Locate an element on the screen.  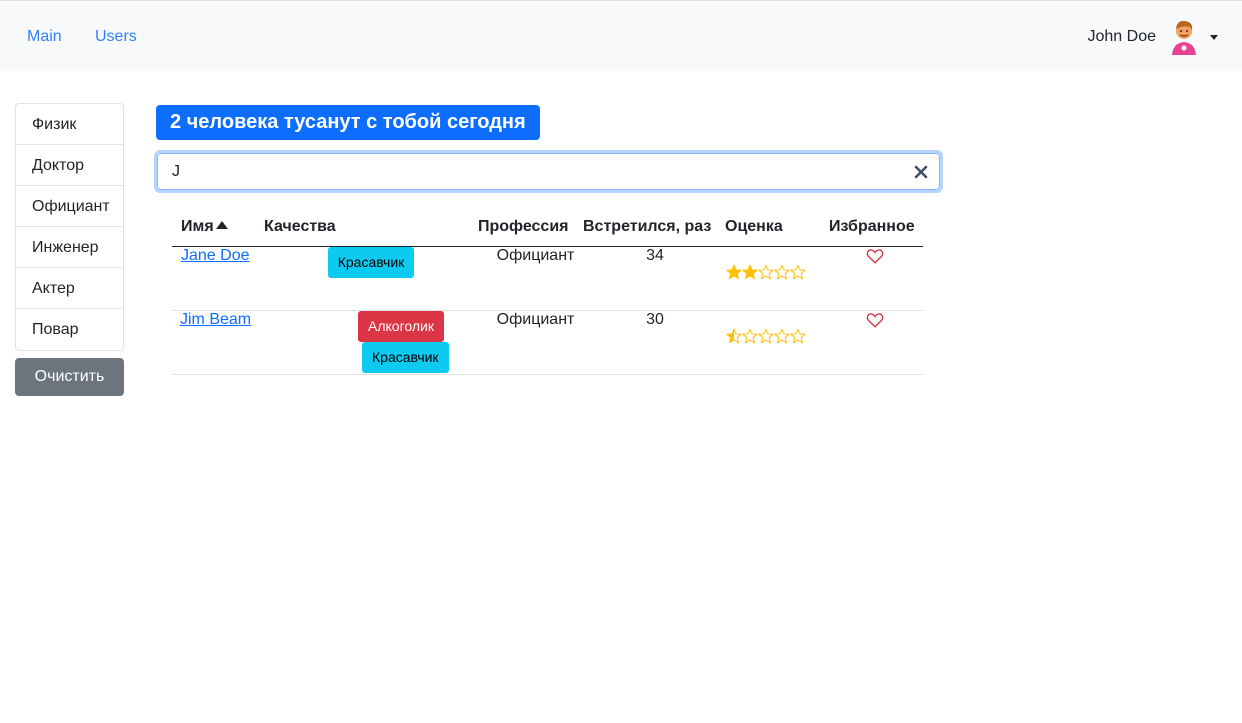
top-navbar: Main Users John Doe is located at coordinates (621, 35).